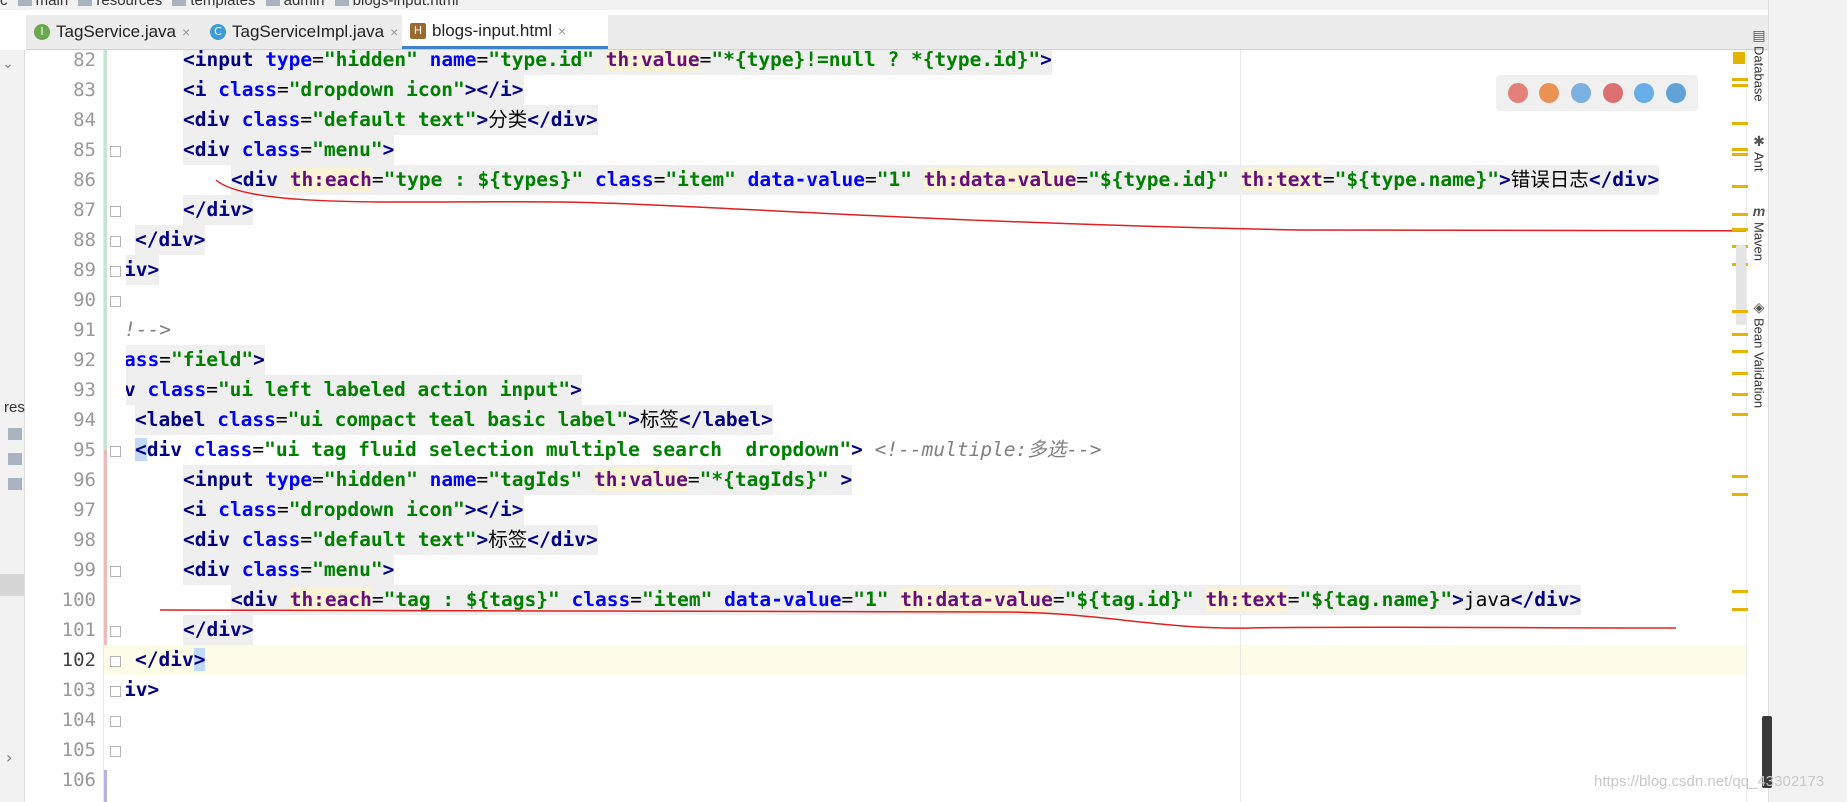  What do you see at coordinates (1759, 141) in the screenshot?
I see `ant-icon: ✱` at bounding box center [1759, 141].